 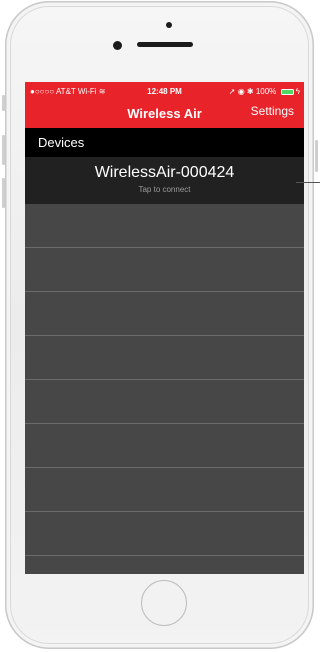 What do you see at coordinates (3, 103) in the screenshot?
I see `mute-switch` at bounding box center [3, 103].